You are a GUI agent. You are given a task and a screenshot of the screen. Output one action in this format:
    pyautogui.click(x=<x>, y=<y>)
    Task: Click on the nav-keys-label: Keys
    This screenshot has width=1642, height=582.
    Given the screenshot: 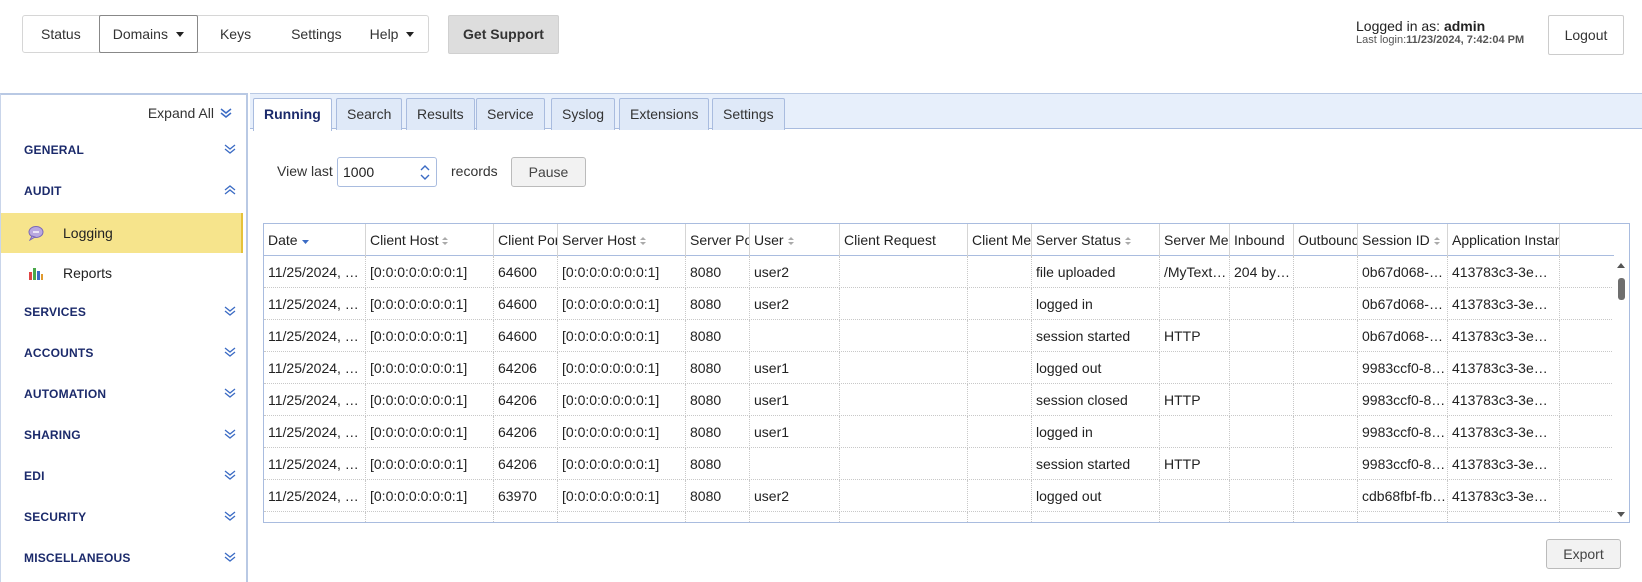 What is the action you would take?
    pyautogui.click(x=235, y=34)
    